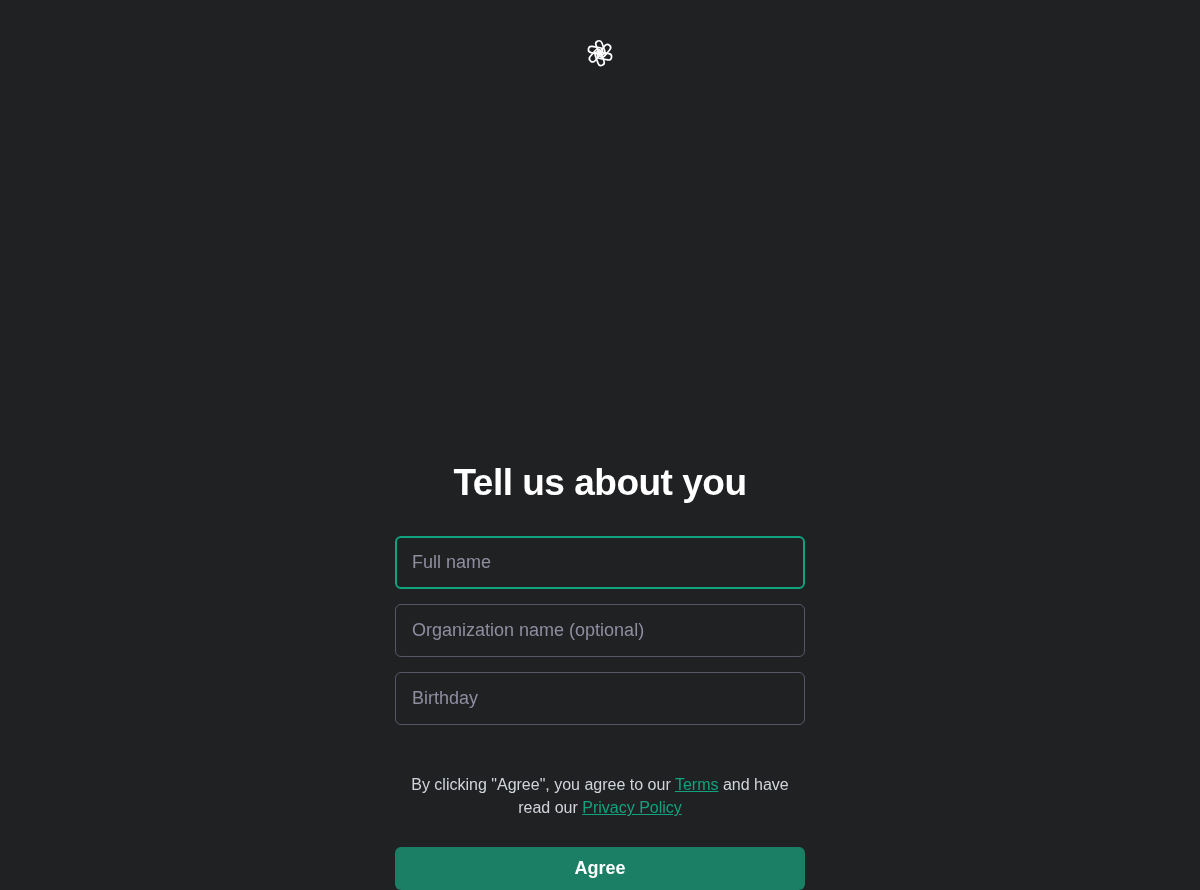  I want to click on input-field: Full name, so click(600, 563).